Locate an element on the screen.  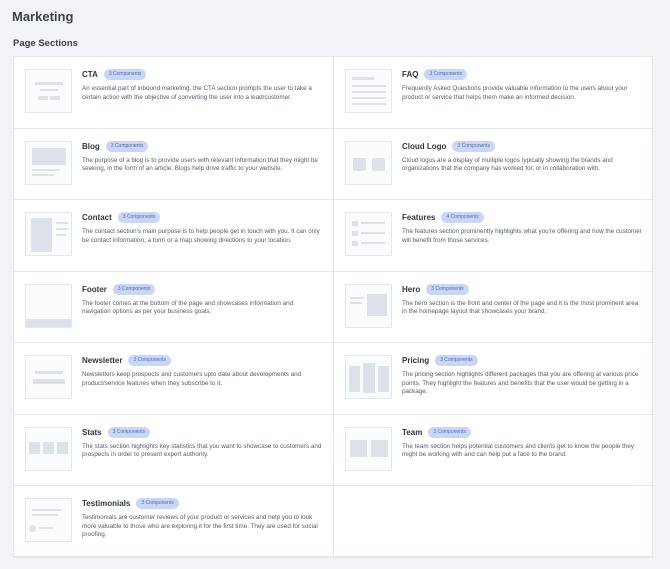
section-name: Features is located at coordinates (419, 217).